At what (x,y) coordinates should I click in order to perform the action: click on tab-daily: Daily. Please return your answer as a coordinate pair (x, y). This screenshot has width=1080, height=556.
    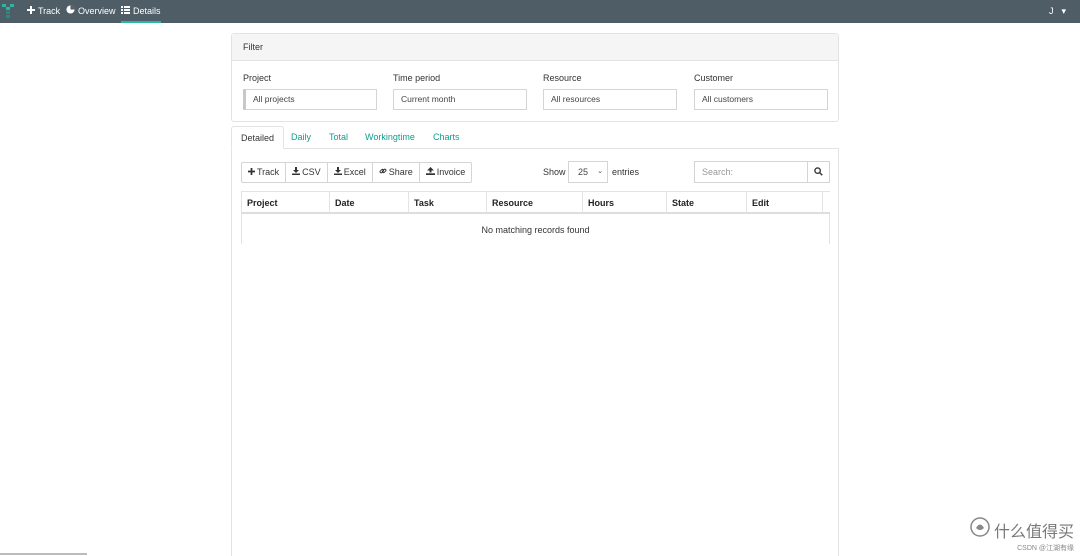
    Looking at the image, I should click on (301, 137).